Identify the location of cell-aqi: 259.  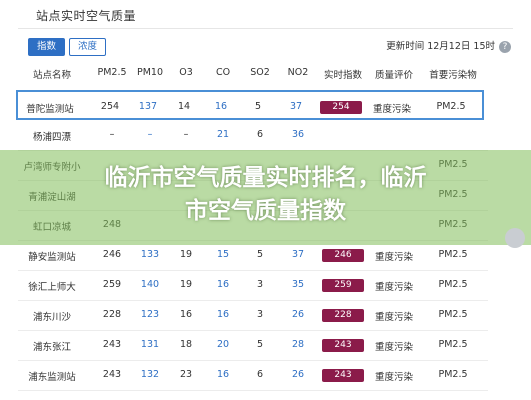
(343, 285).